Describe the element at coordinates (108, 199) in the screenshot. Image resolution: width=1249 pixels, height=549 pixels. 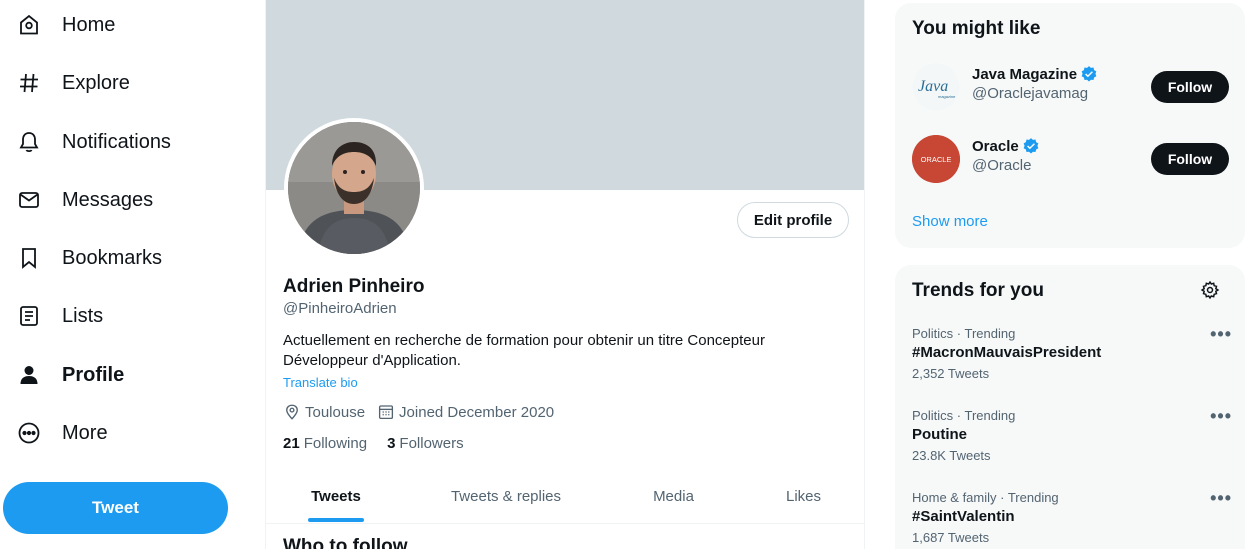
I see `nav-label-messages: Messages` at that location.